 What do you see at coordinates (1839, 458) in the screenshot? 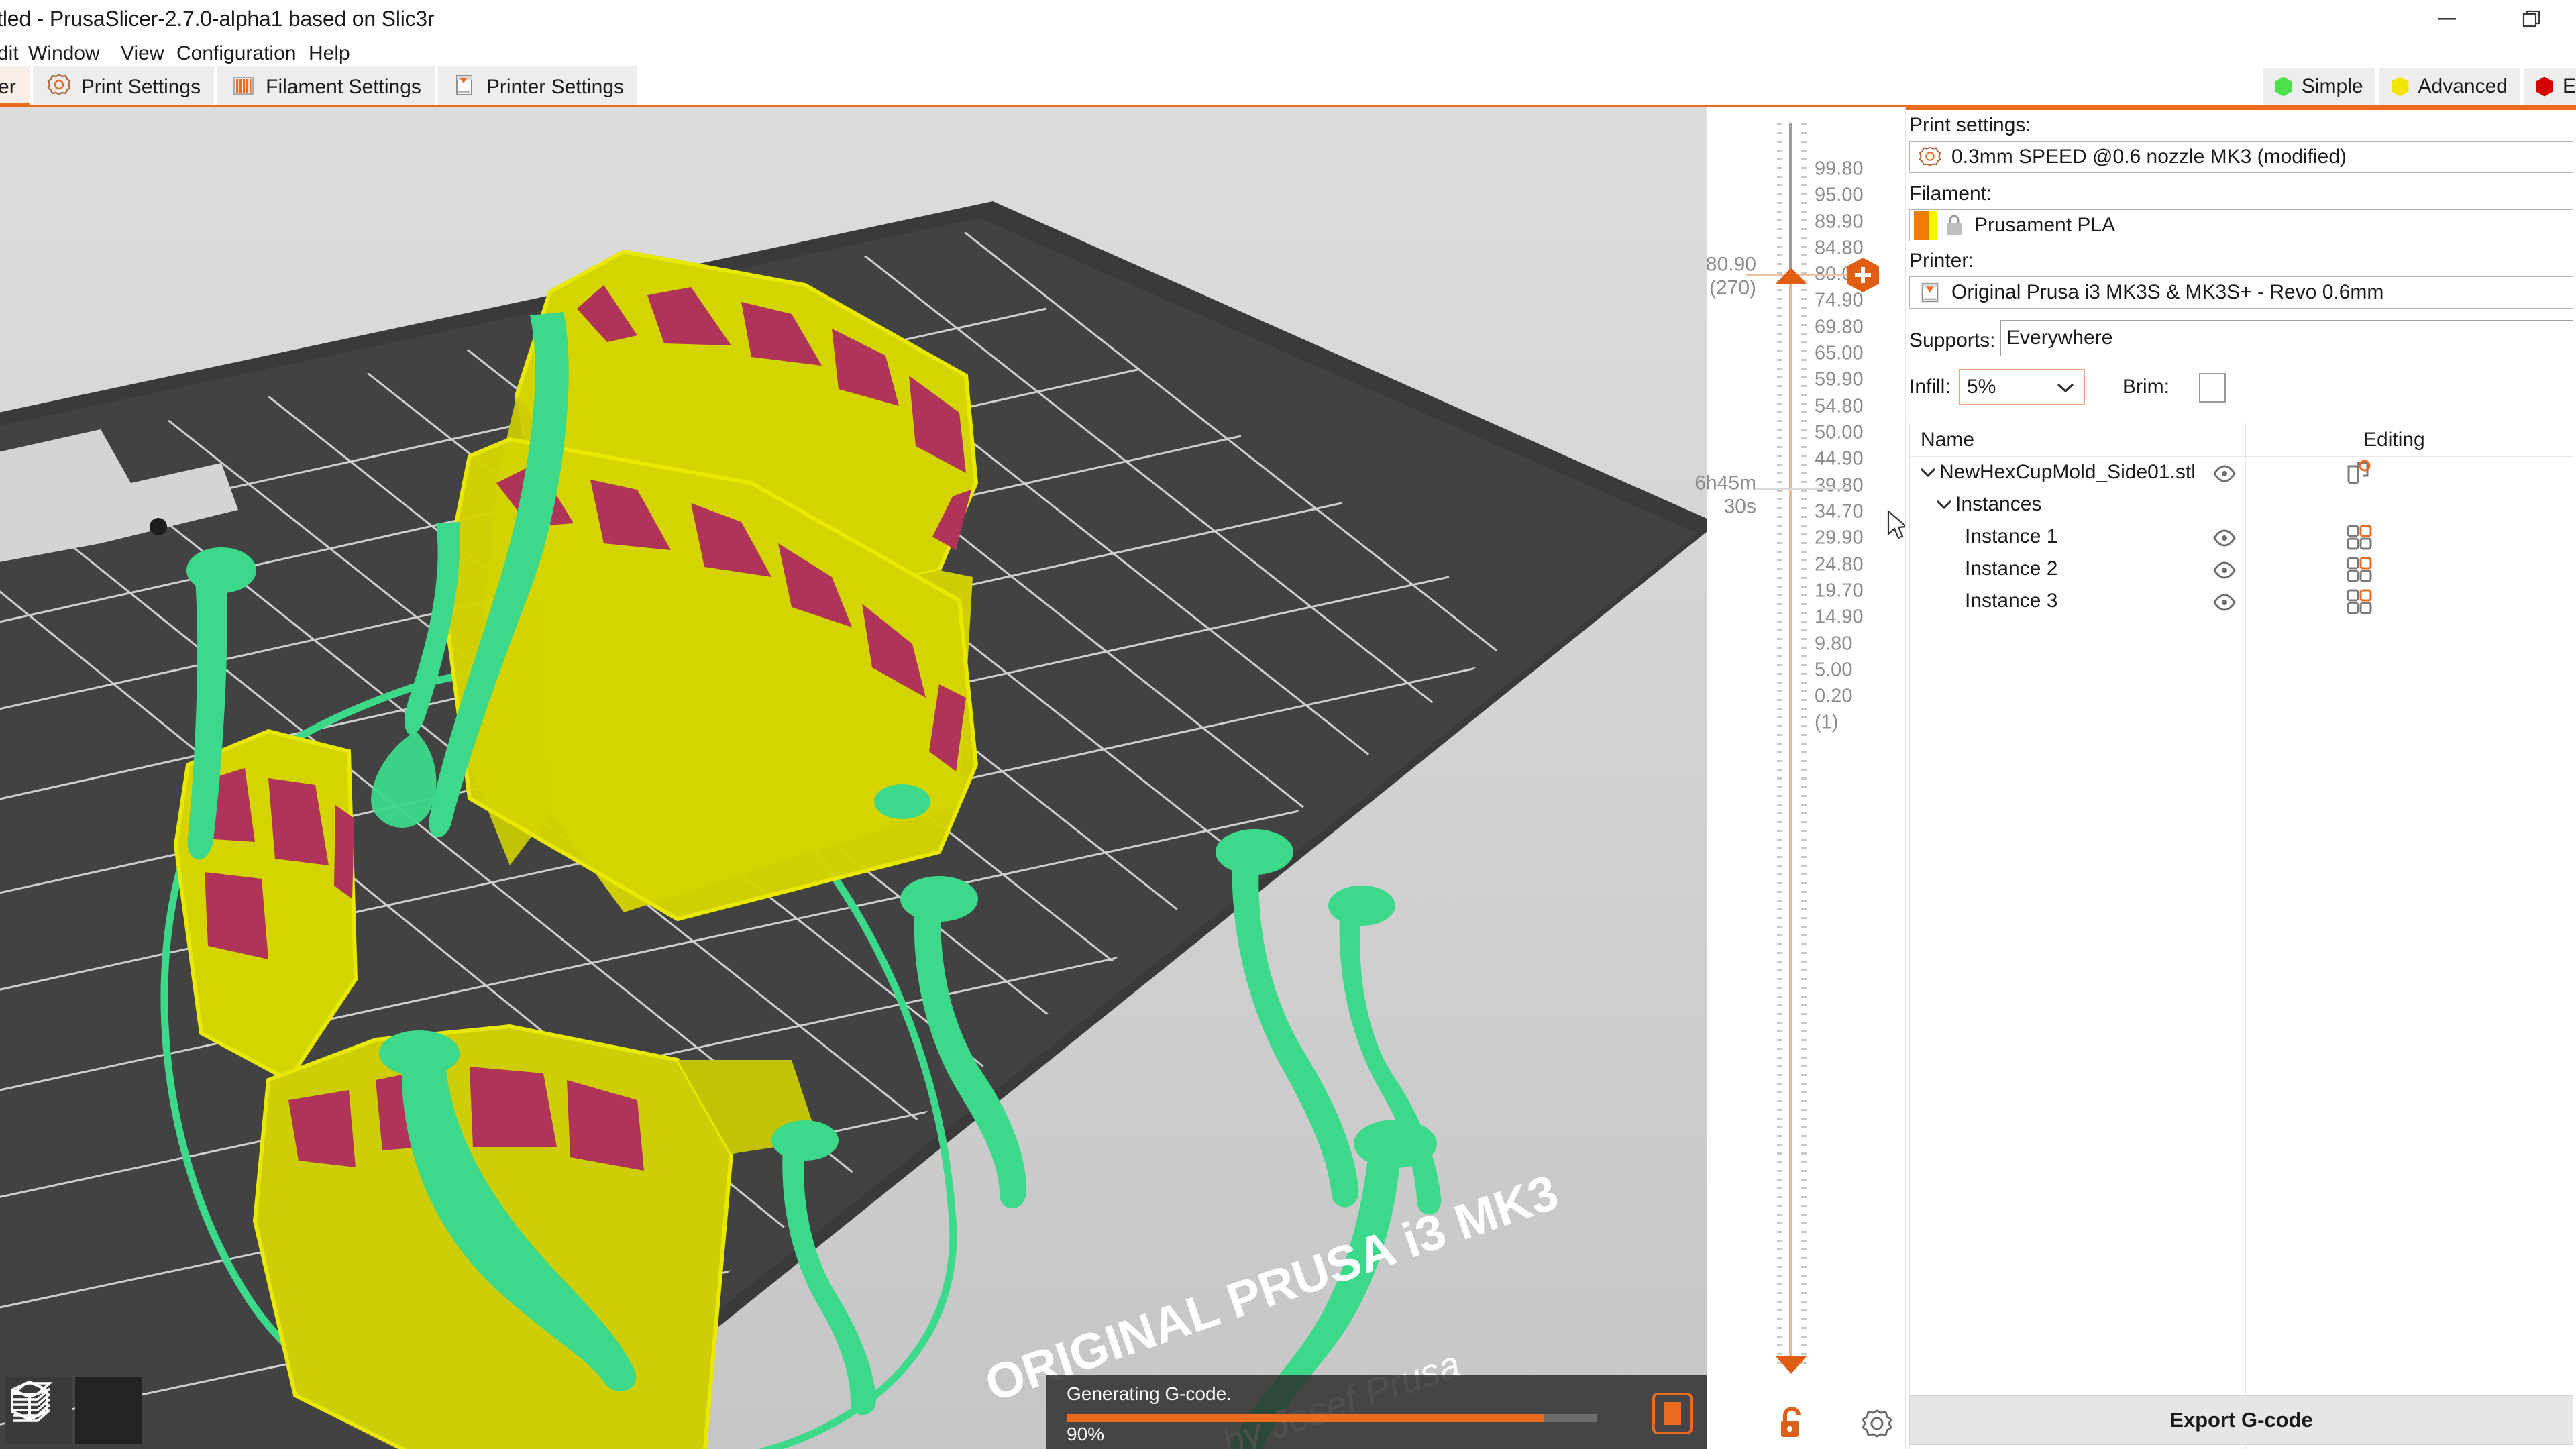
I see `layer-slider-tick-label: 44.90` at bounding box center [1839, 458].